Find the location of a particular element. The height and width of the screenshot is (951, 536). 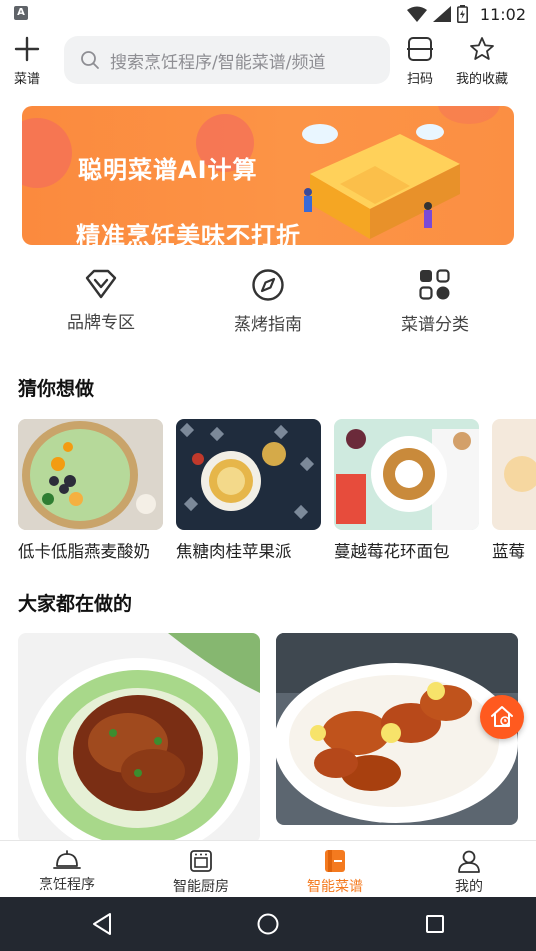

top-header: 菜谱 搜索烹饪程序/智能菜谱/频道 扫码 我的收藏 is located at coordinates (268, 62).